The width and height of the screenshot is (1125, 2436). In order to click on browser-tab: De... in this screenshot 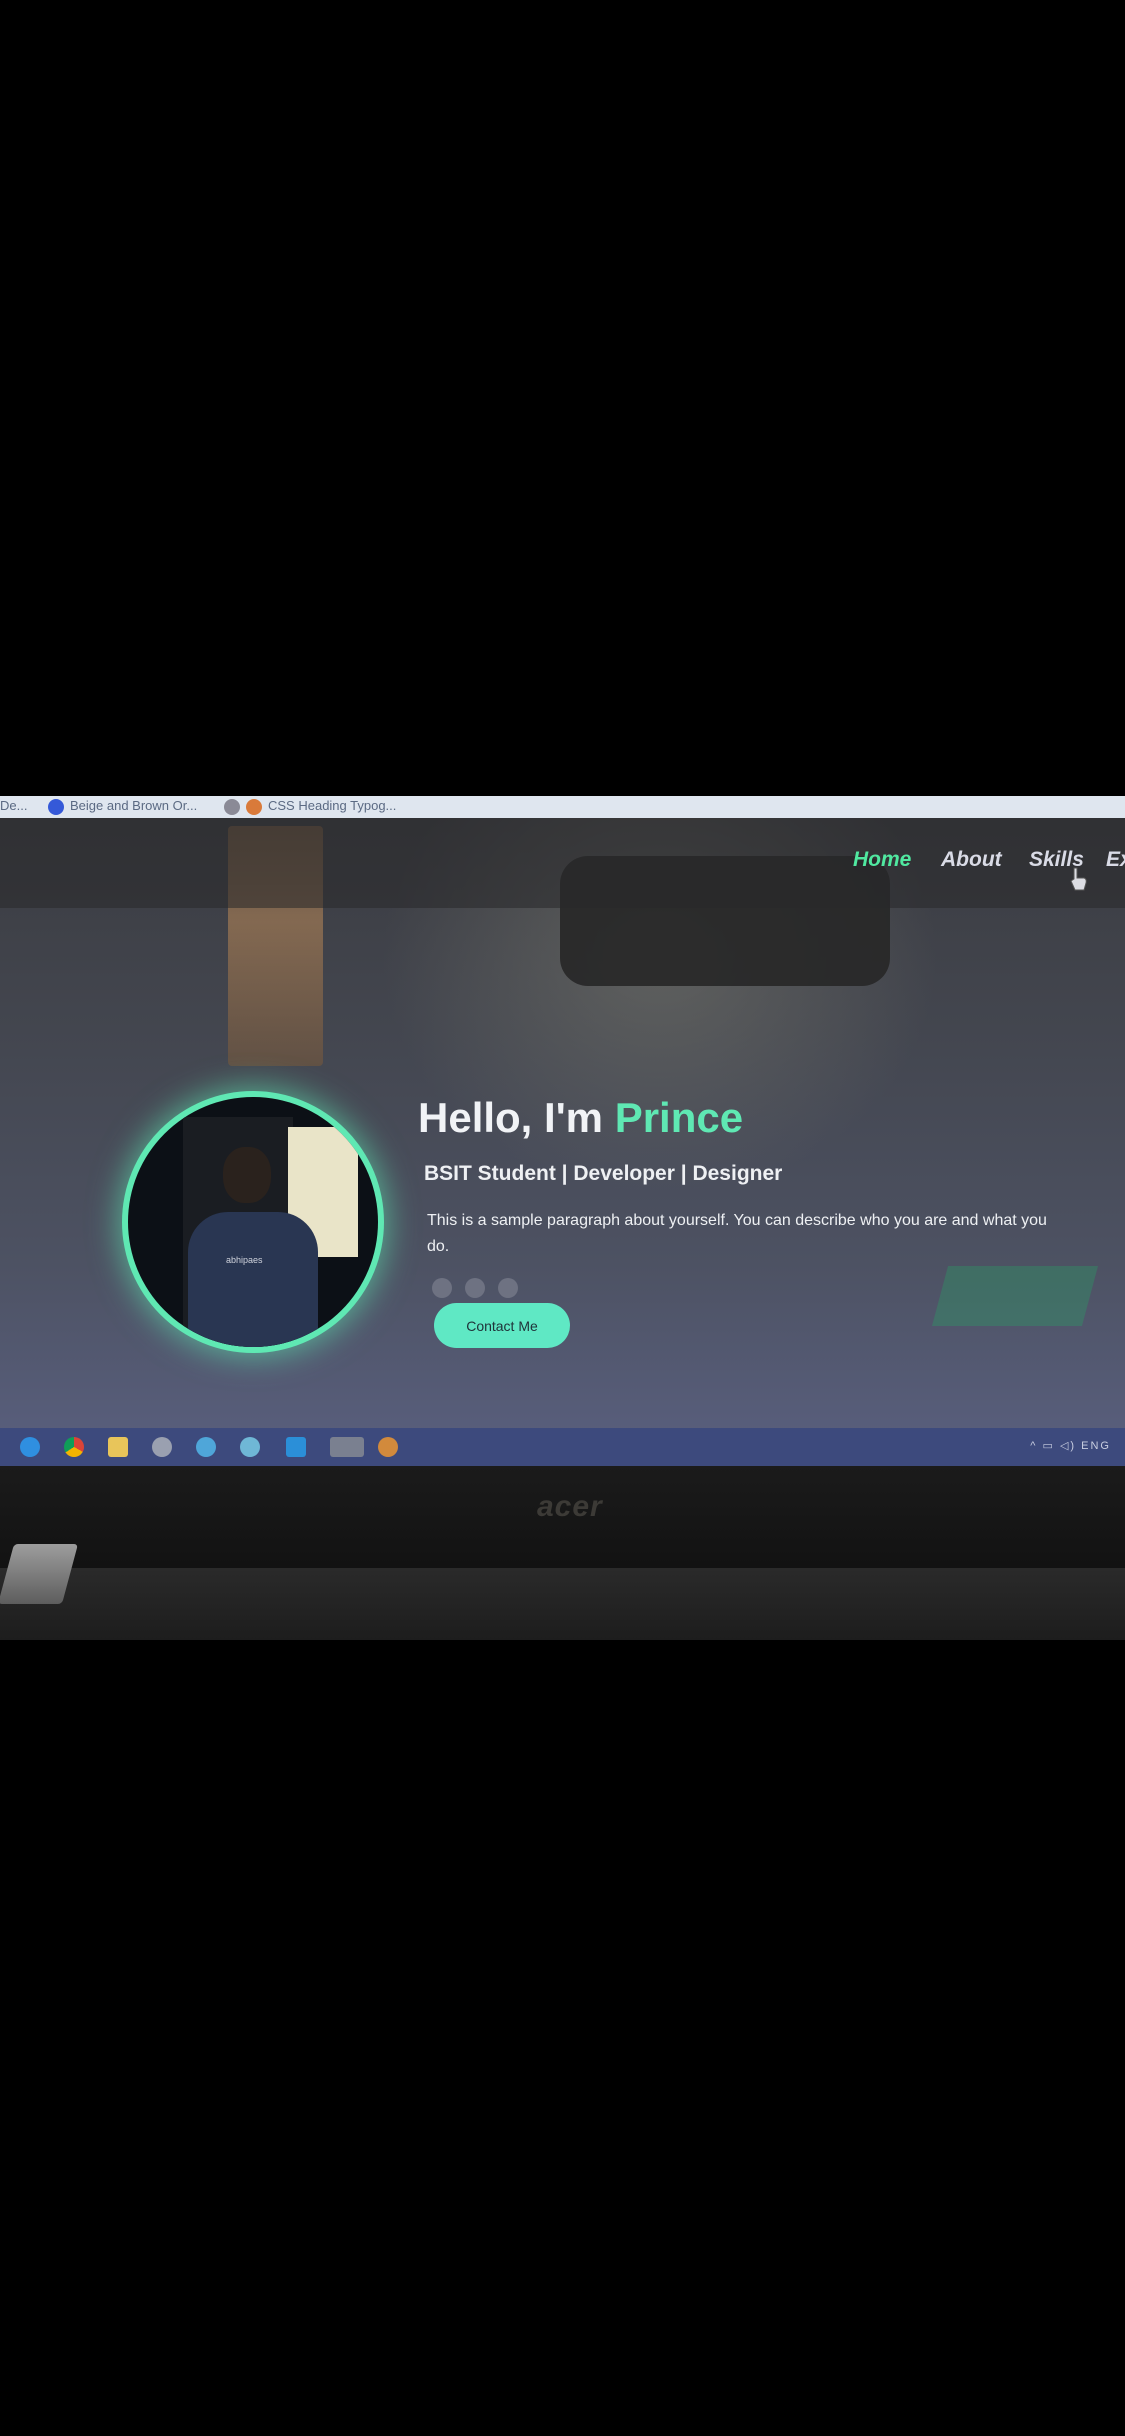, I will do `click(13, 805)`.